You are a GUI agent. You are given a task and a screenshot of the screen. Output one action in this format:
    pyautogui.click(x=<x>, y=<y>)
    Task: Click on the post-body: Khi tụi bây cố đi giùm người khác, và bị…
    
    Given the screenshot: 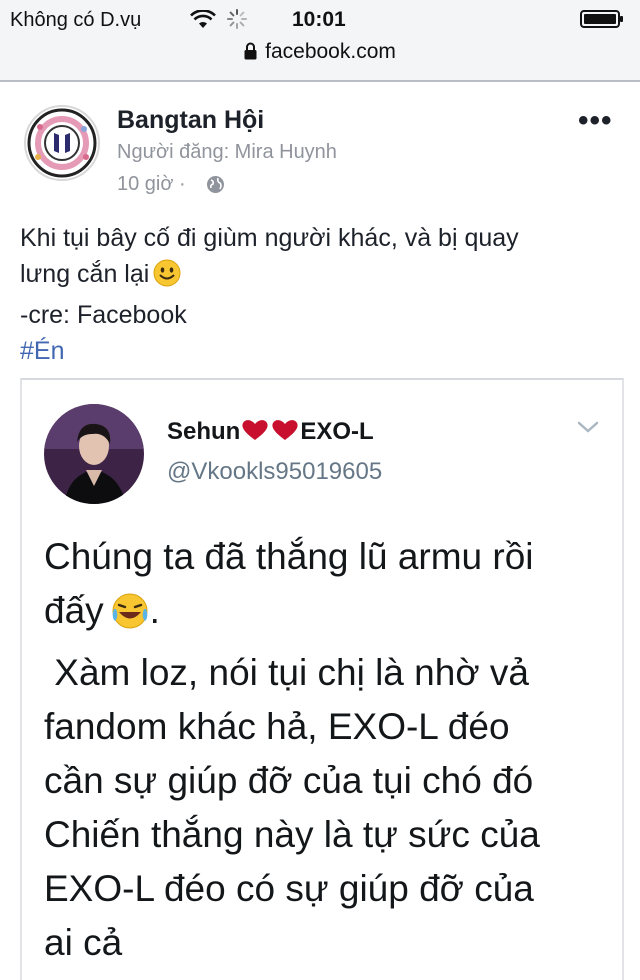 What is the action you would take?
    pyautogui.click(x=320, y=294)
    